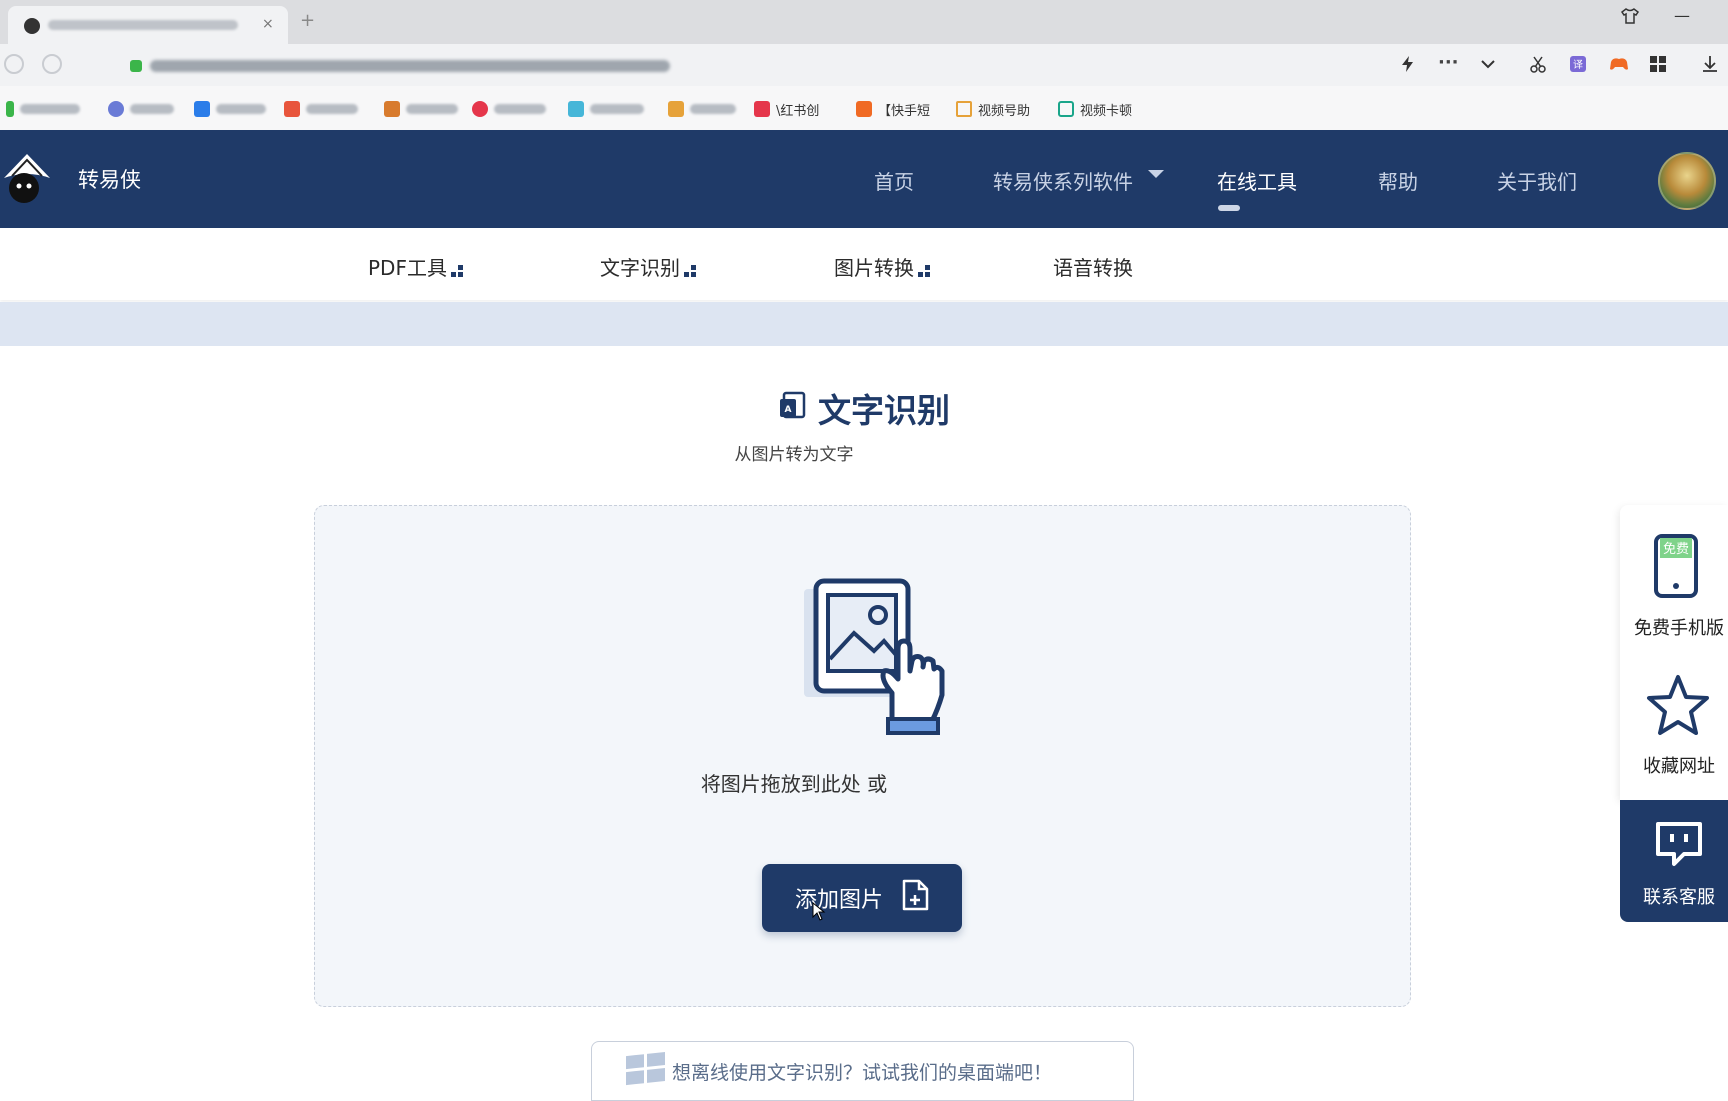 The height and width of the screenshot is (1101, 1728). I want to click on refresh-icon, so click(14, 64).